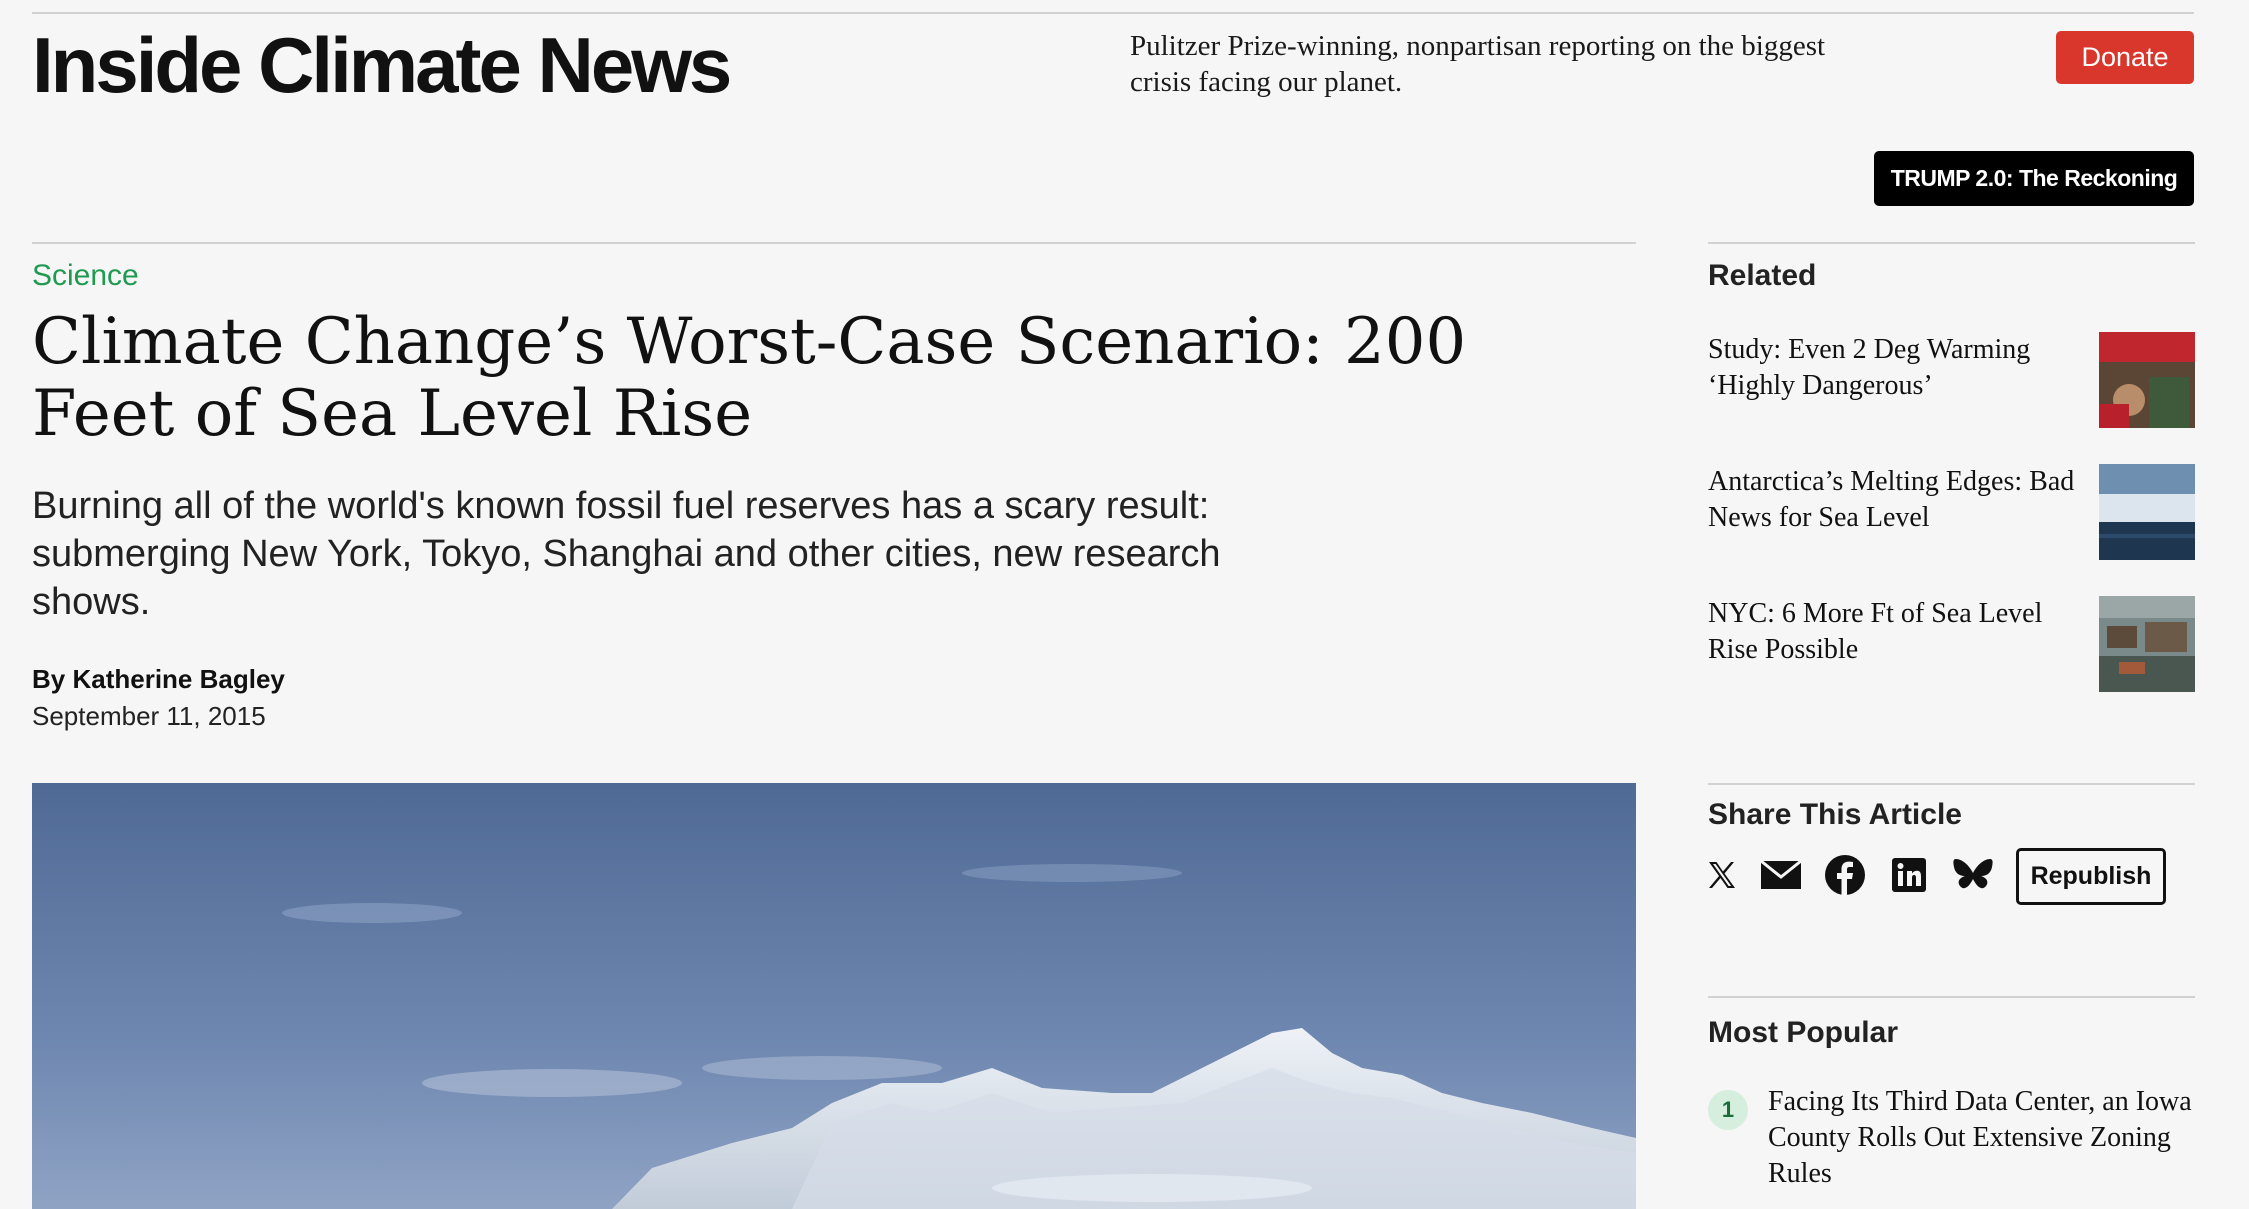  I want to click on site-logo: Inside Climate News, so click(382, 65).